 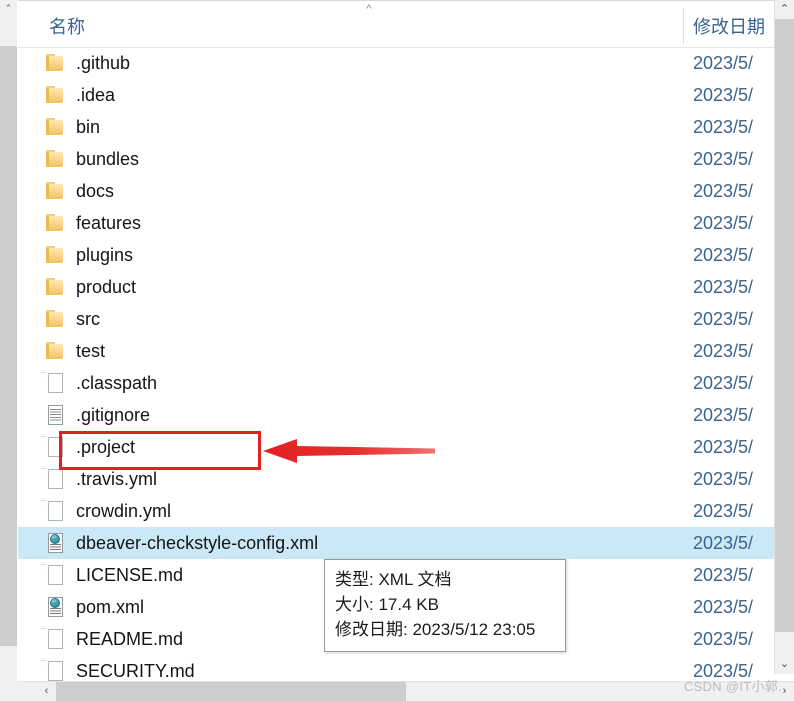 What do you see at coordinates (406, 479) in the screenshot?
I see `file-list-row: .travis.yml 2023/5/` at bounding box center [406, 479].